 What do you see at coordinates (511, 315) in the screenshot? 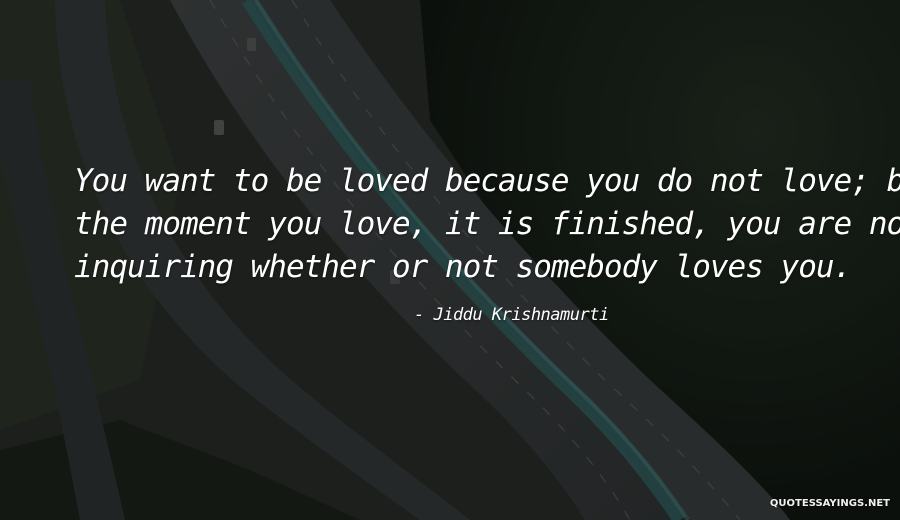
I see `quote-author: - Jiddu Krishnamurti` at bounding box center [511, 315].